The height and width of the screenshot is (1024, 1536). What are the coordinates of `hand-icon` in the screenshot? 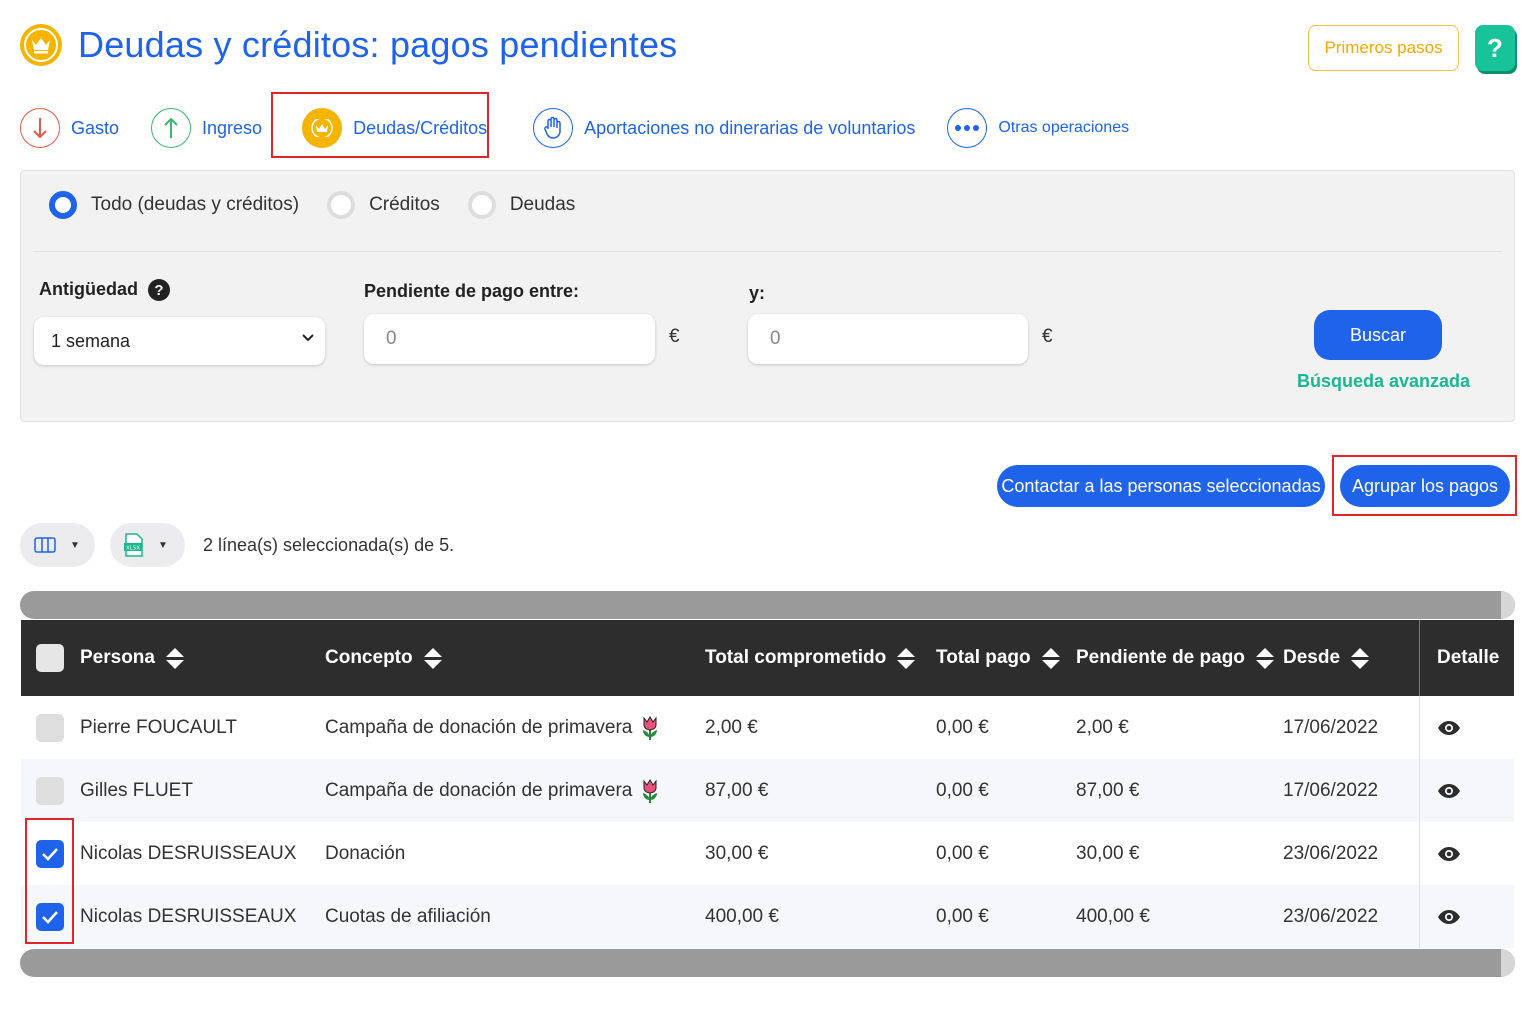 It's located at (553, 128).